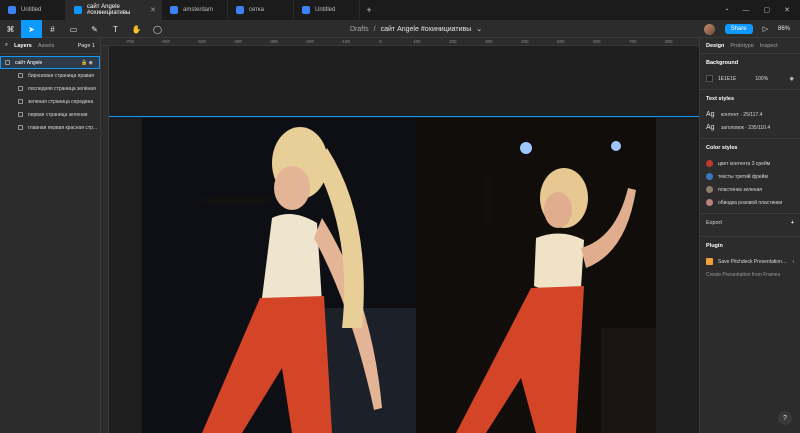  What do you see at coordinates (136, 29) in the screenshot?
I see `hand-tool-icon: ✋` at bounding box center [136, 29].